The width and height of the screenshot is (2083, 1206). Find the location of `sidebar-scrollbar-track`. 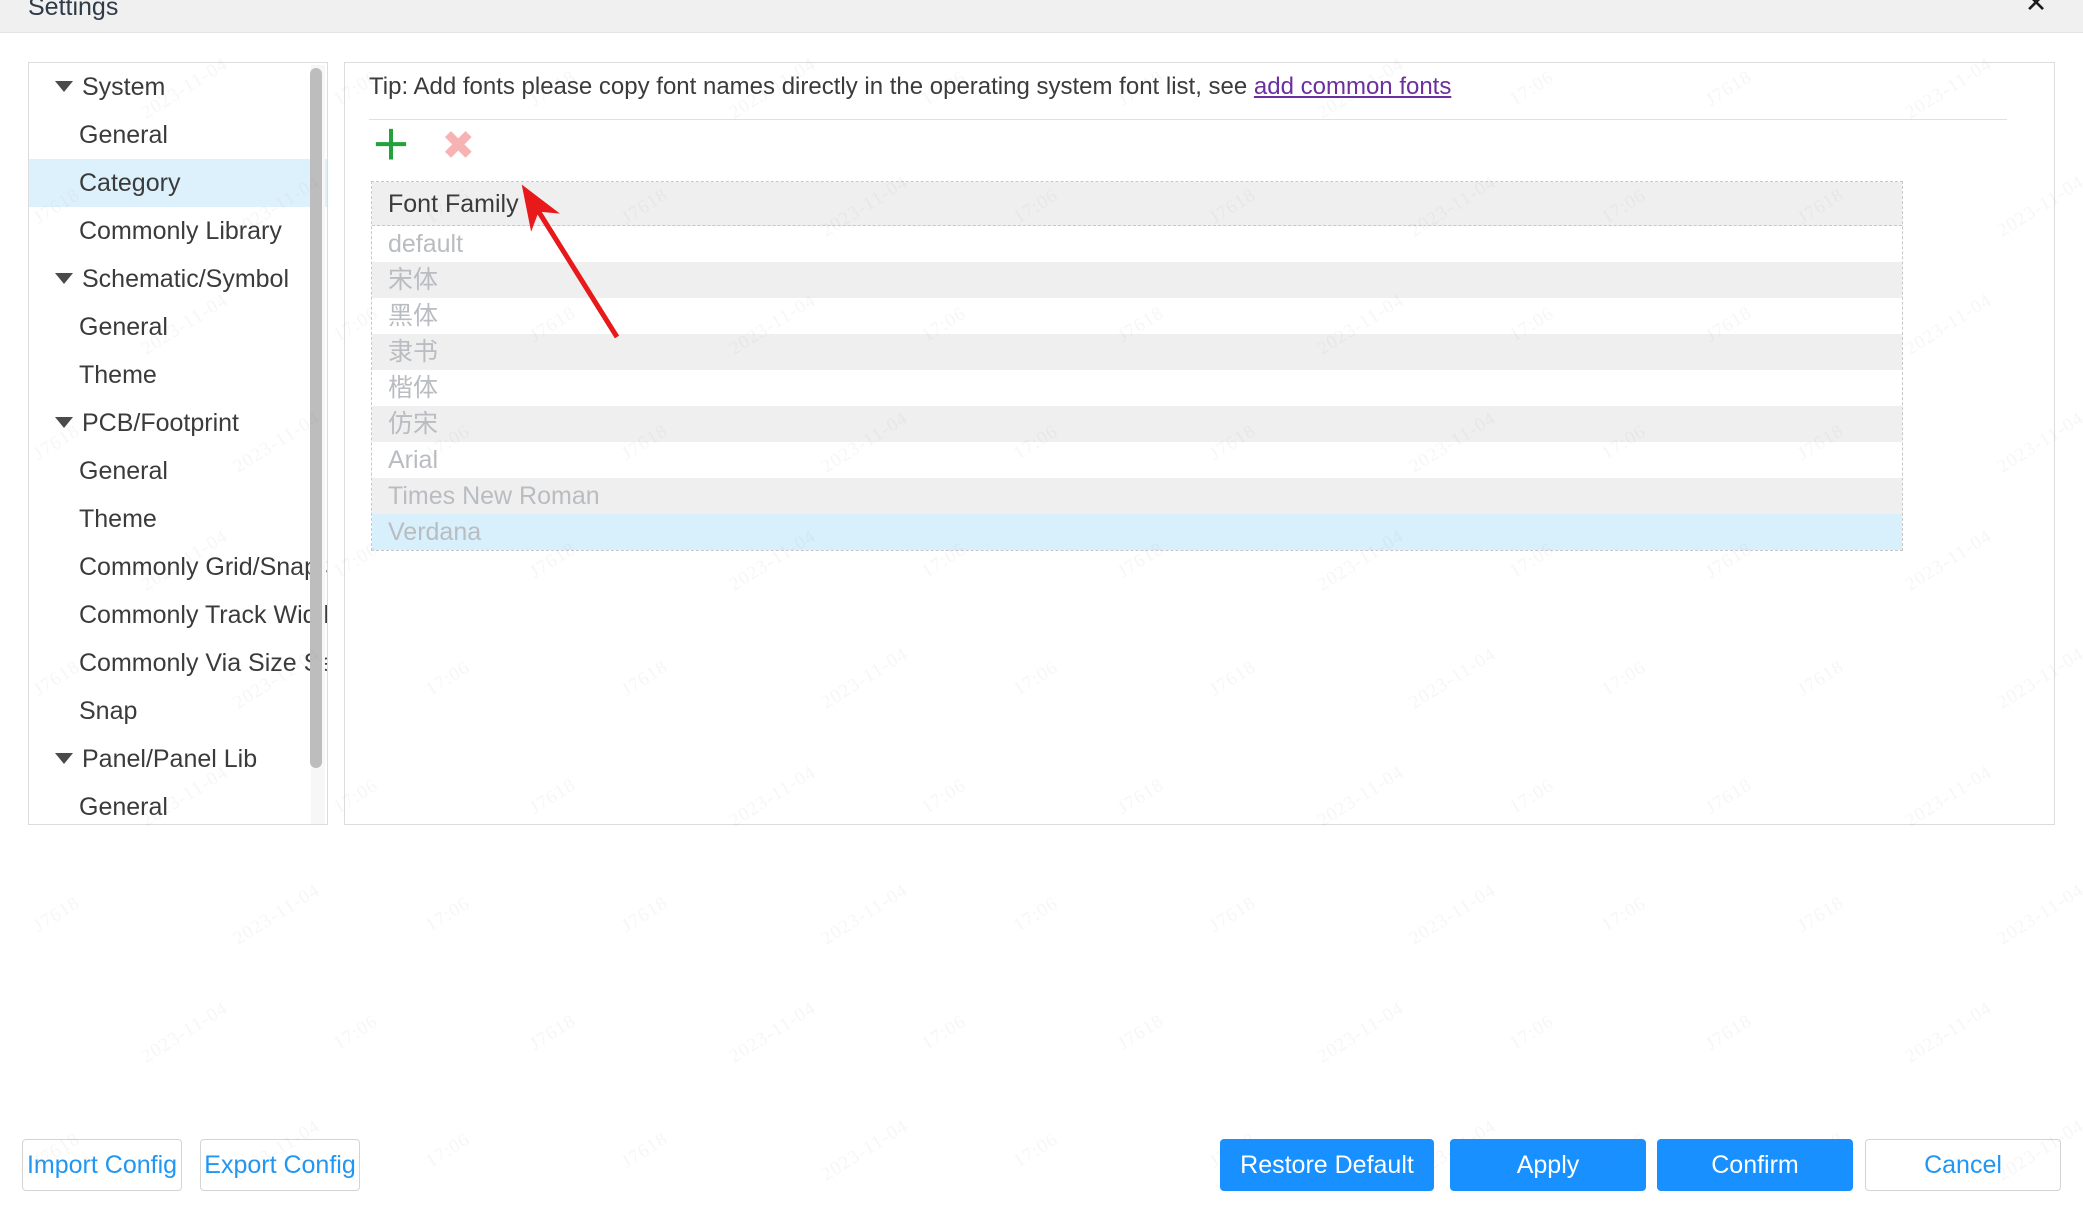

sidebar-scrollbar-track is located at coordinates (317, 444).